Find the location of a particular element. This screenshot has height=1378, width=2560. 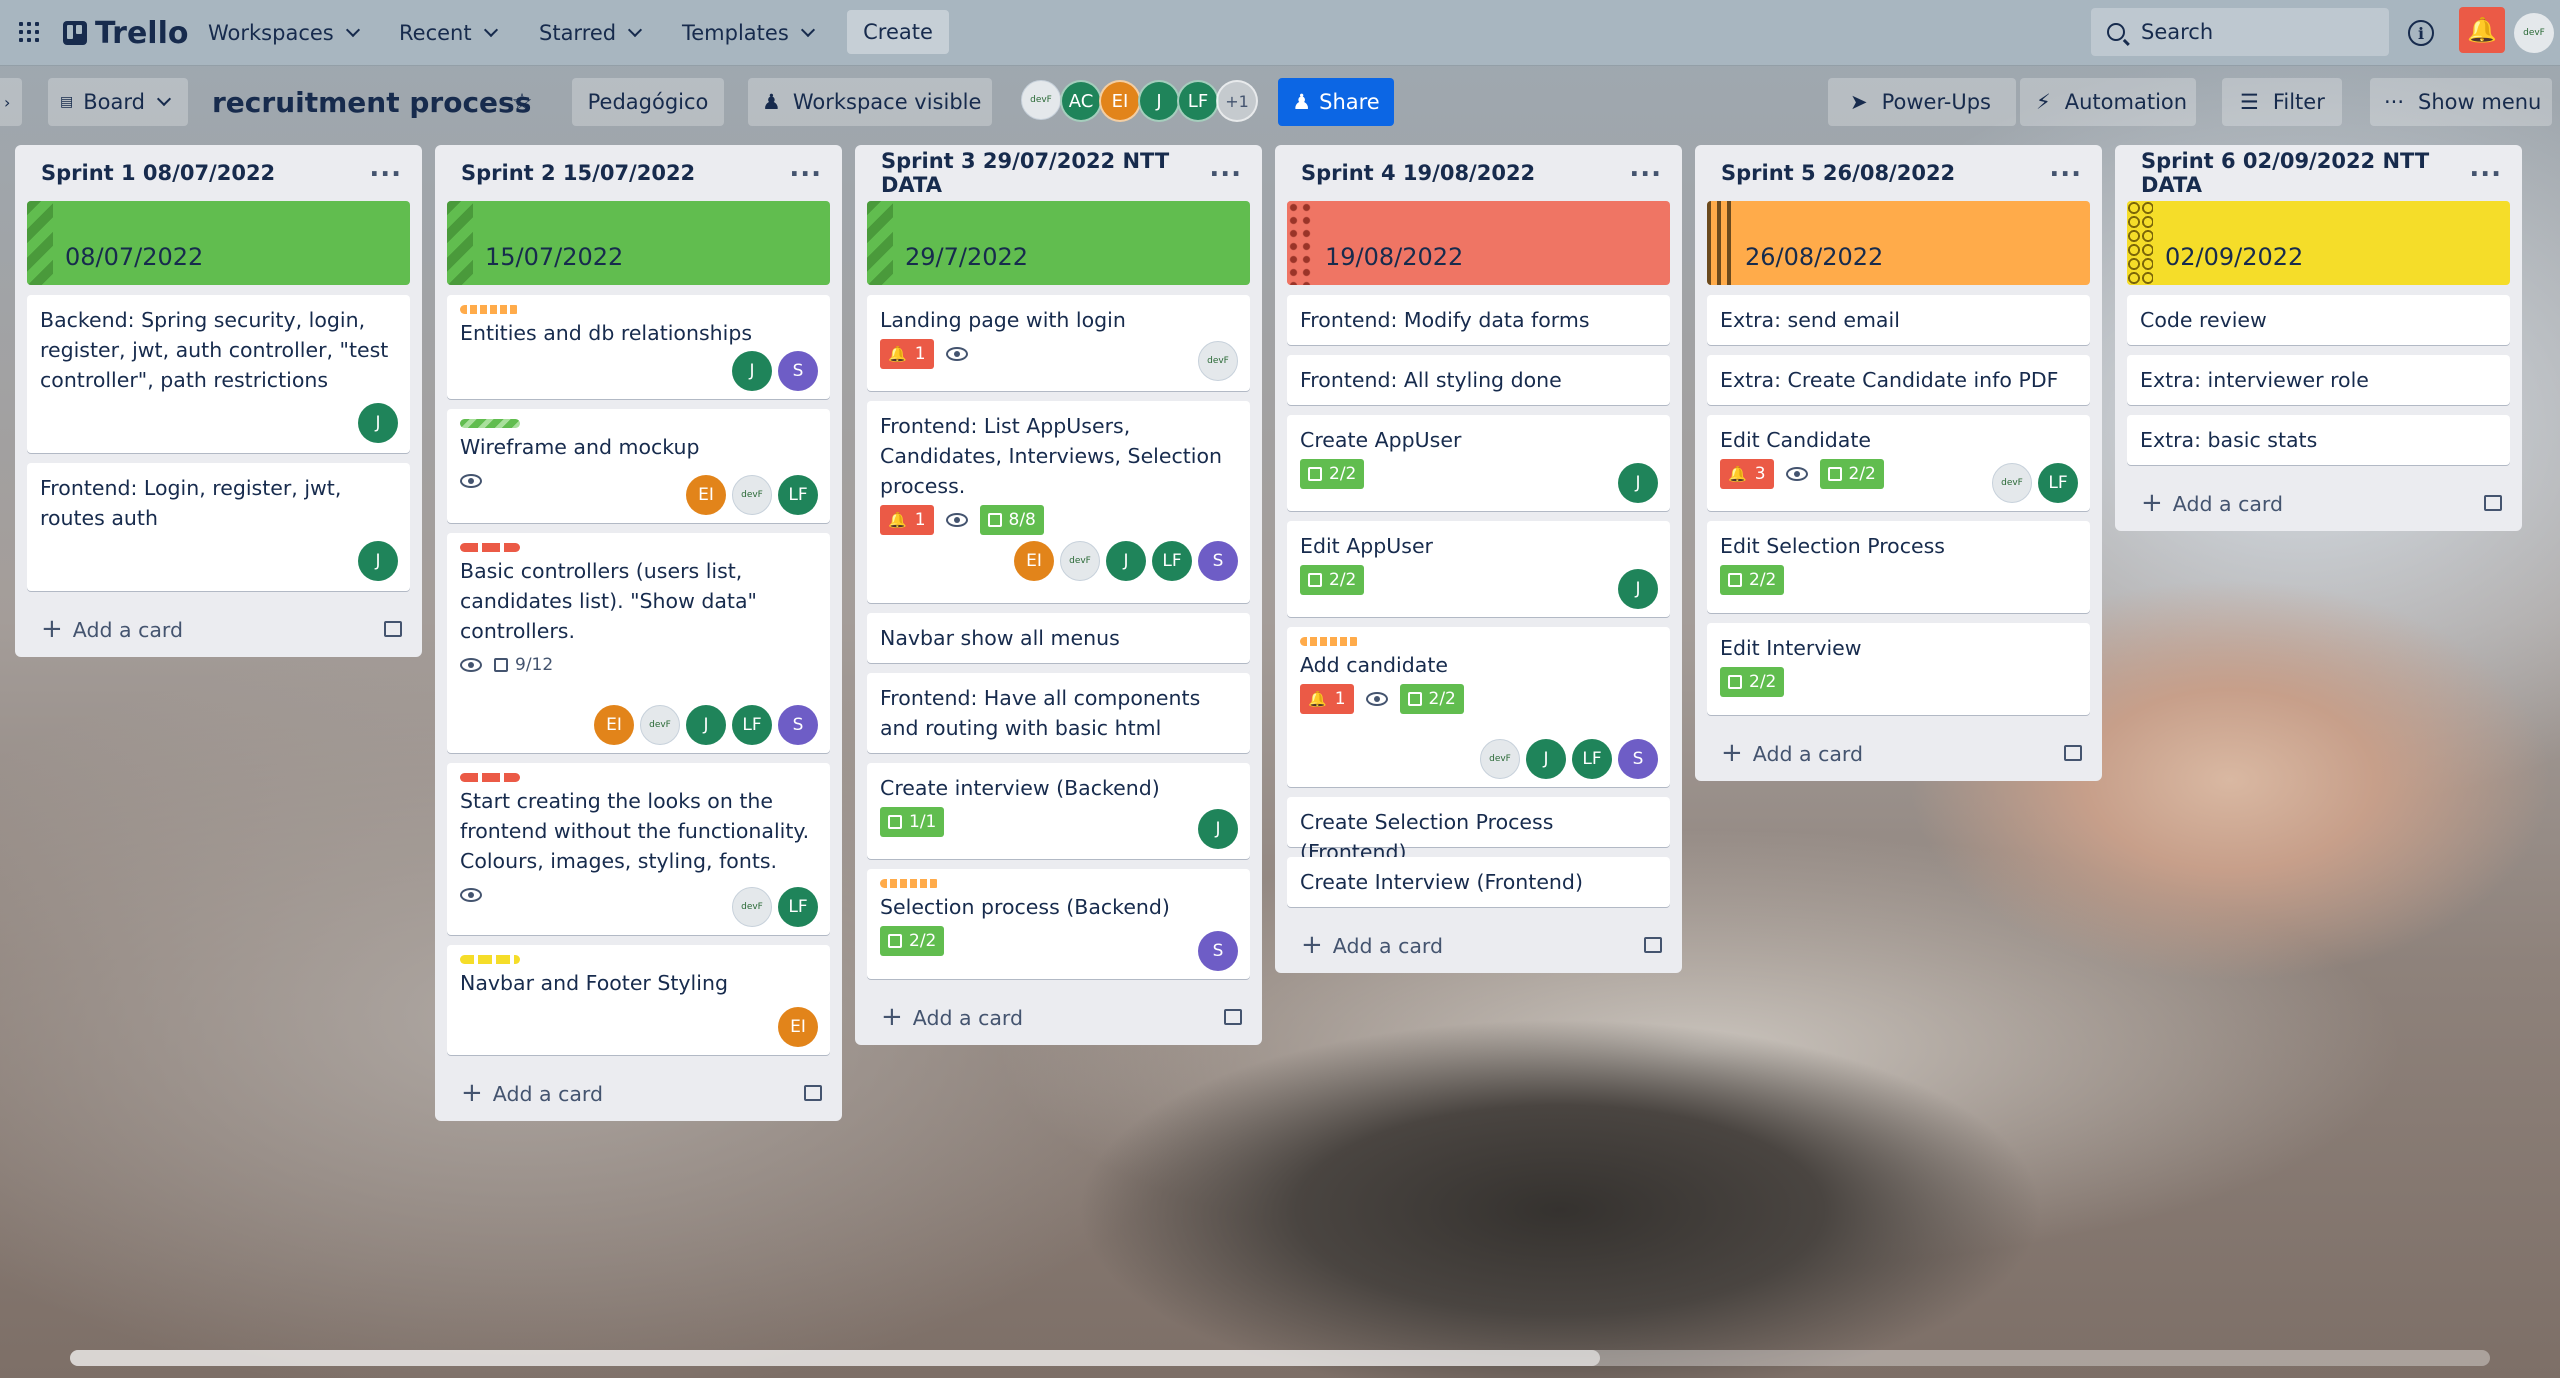

cover-card: 19/08/2022 is located at coordinates (1478, 243).